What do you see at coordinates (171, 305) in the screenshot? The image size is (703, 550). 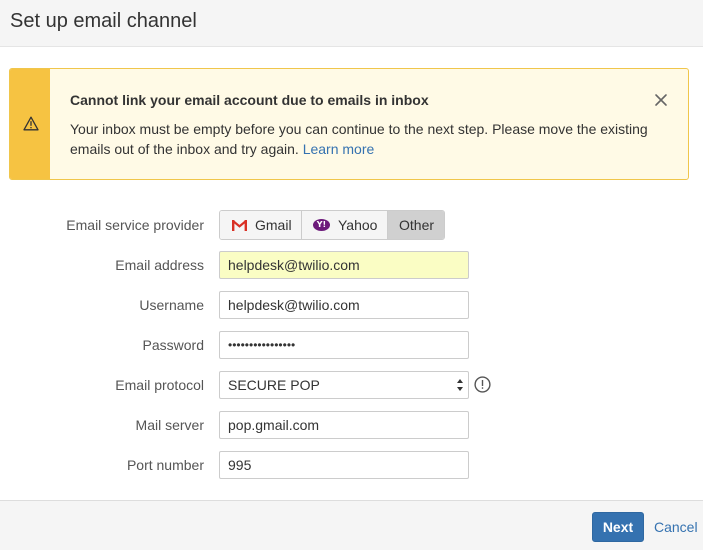 I see `username-label: Username` at bounding box center [171, 305].